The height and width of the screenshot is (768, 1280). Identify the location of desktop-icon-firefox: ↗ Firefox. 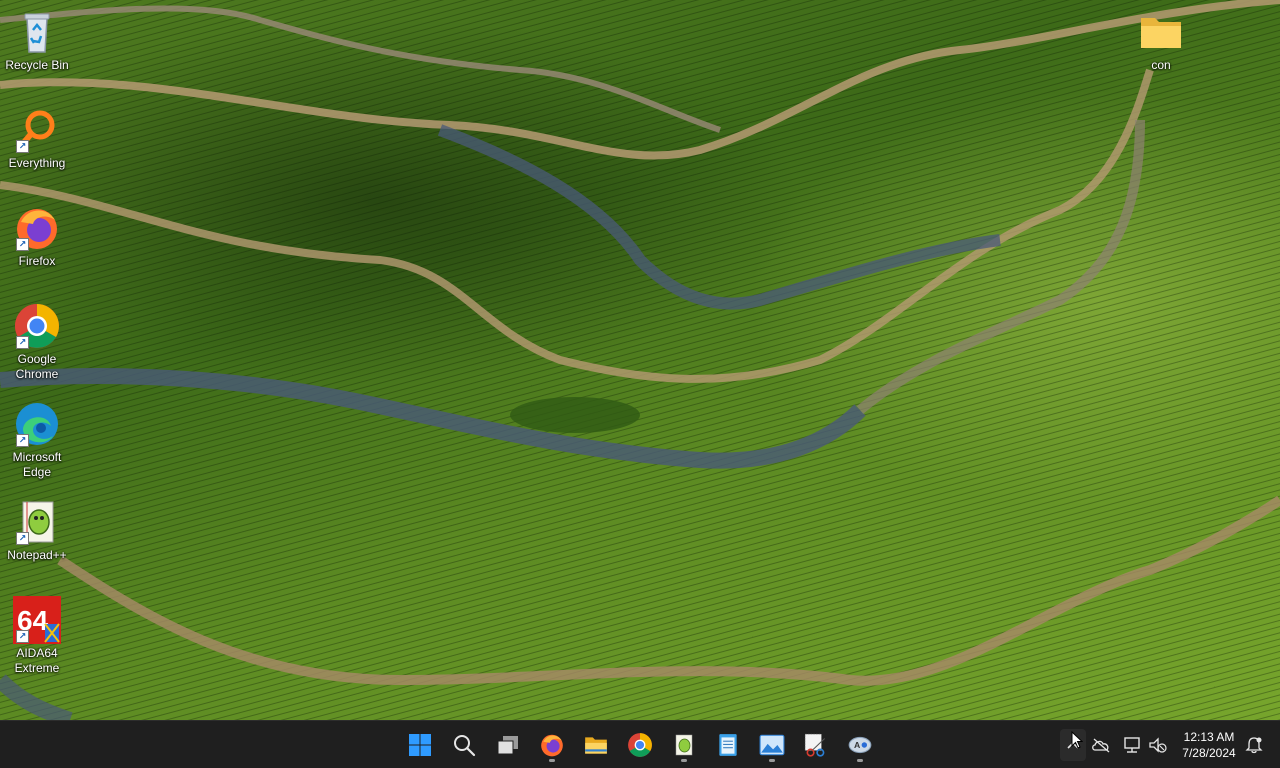
(37, 236).